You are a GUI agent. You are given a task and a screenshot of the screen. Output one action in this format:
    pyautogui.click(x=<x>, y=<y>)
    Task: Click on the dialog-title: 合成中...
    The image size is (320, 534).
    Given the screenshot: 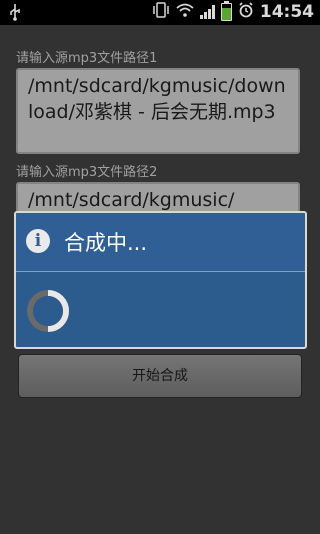 What is the action you would take?
    pyautogui.click(x=106, y=243)
    